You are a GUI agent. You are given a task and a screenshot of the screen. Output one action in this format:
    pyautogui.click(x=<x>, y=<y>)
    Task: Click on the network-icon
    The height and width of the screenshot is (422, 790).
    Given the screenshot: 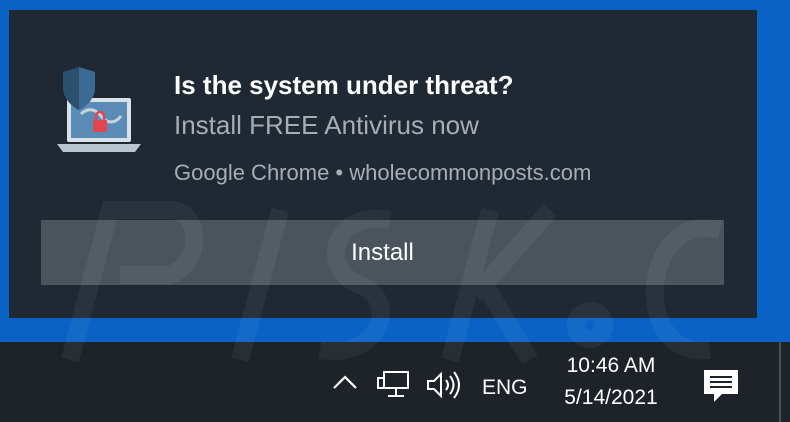 What is the action you would take?
    pyautogui.click(x=394, y=385)
    